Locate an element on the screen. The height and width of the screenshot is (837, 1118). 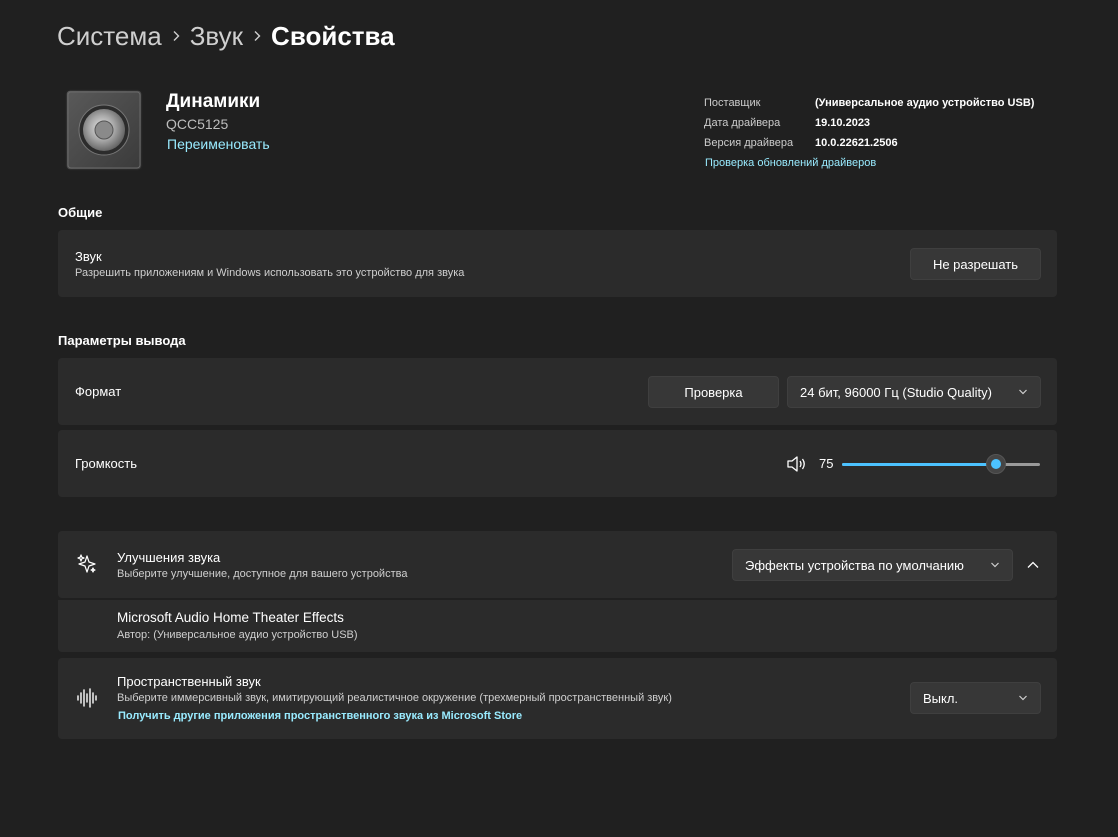
driver-version-value: 10.0.22621.2506 is located at coordinates (856, 143).